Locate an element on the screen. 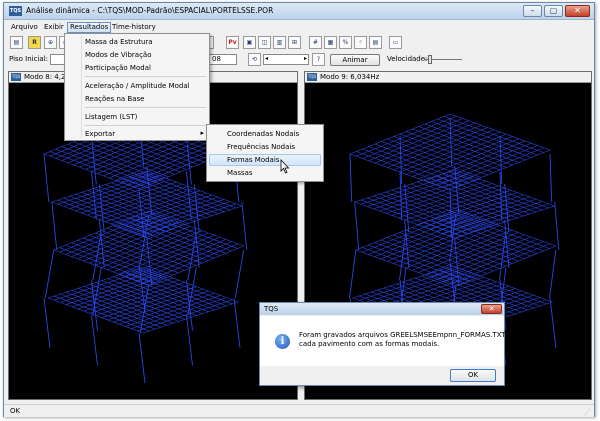  refresh-icon: R is located at coordinates (34, 42).